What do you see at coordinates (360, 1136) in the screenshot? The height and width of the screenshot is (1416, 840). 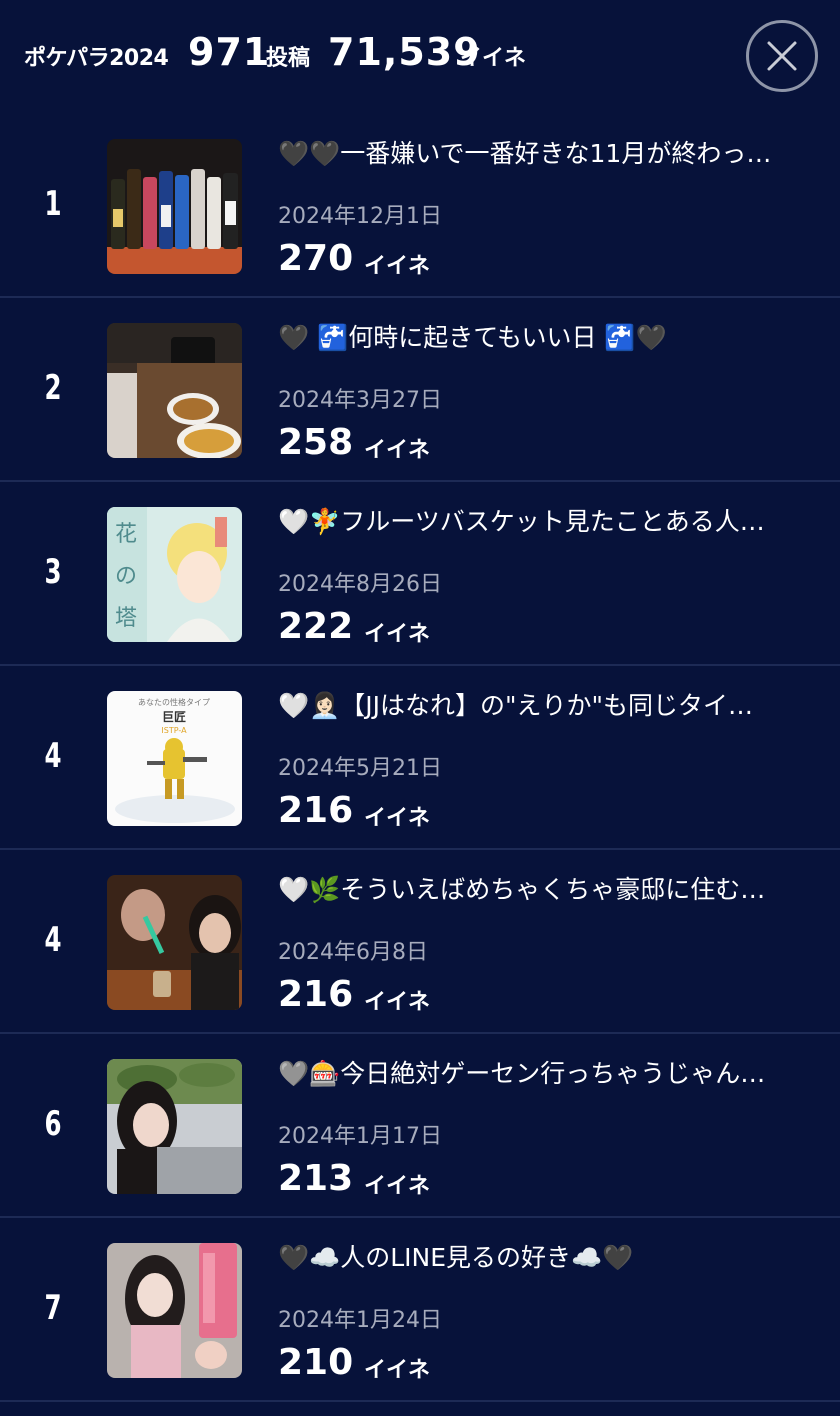 I see `post-date: 2024年1月17日` at bounding box center [360, 1136].